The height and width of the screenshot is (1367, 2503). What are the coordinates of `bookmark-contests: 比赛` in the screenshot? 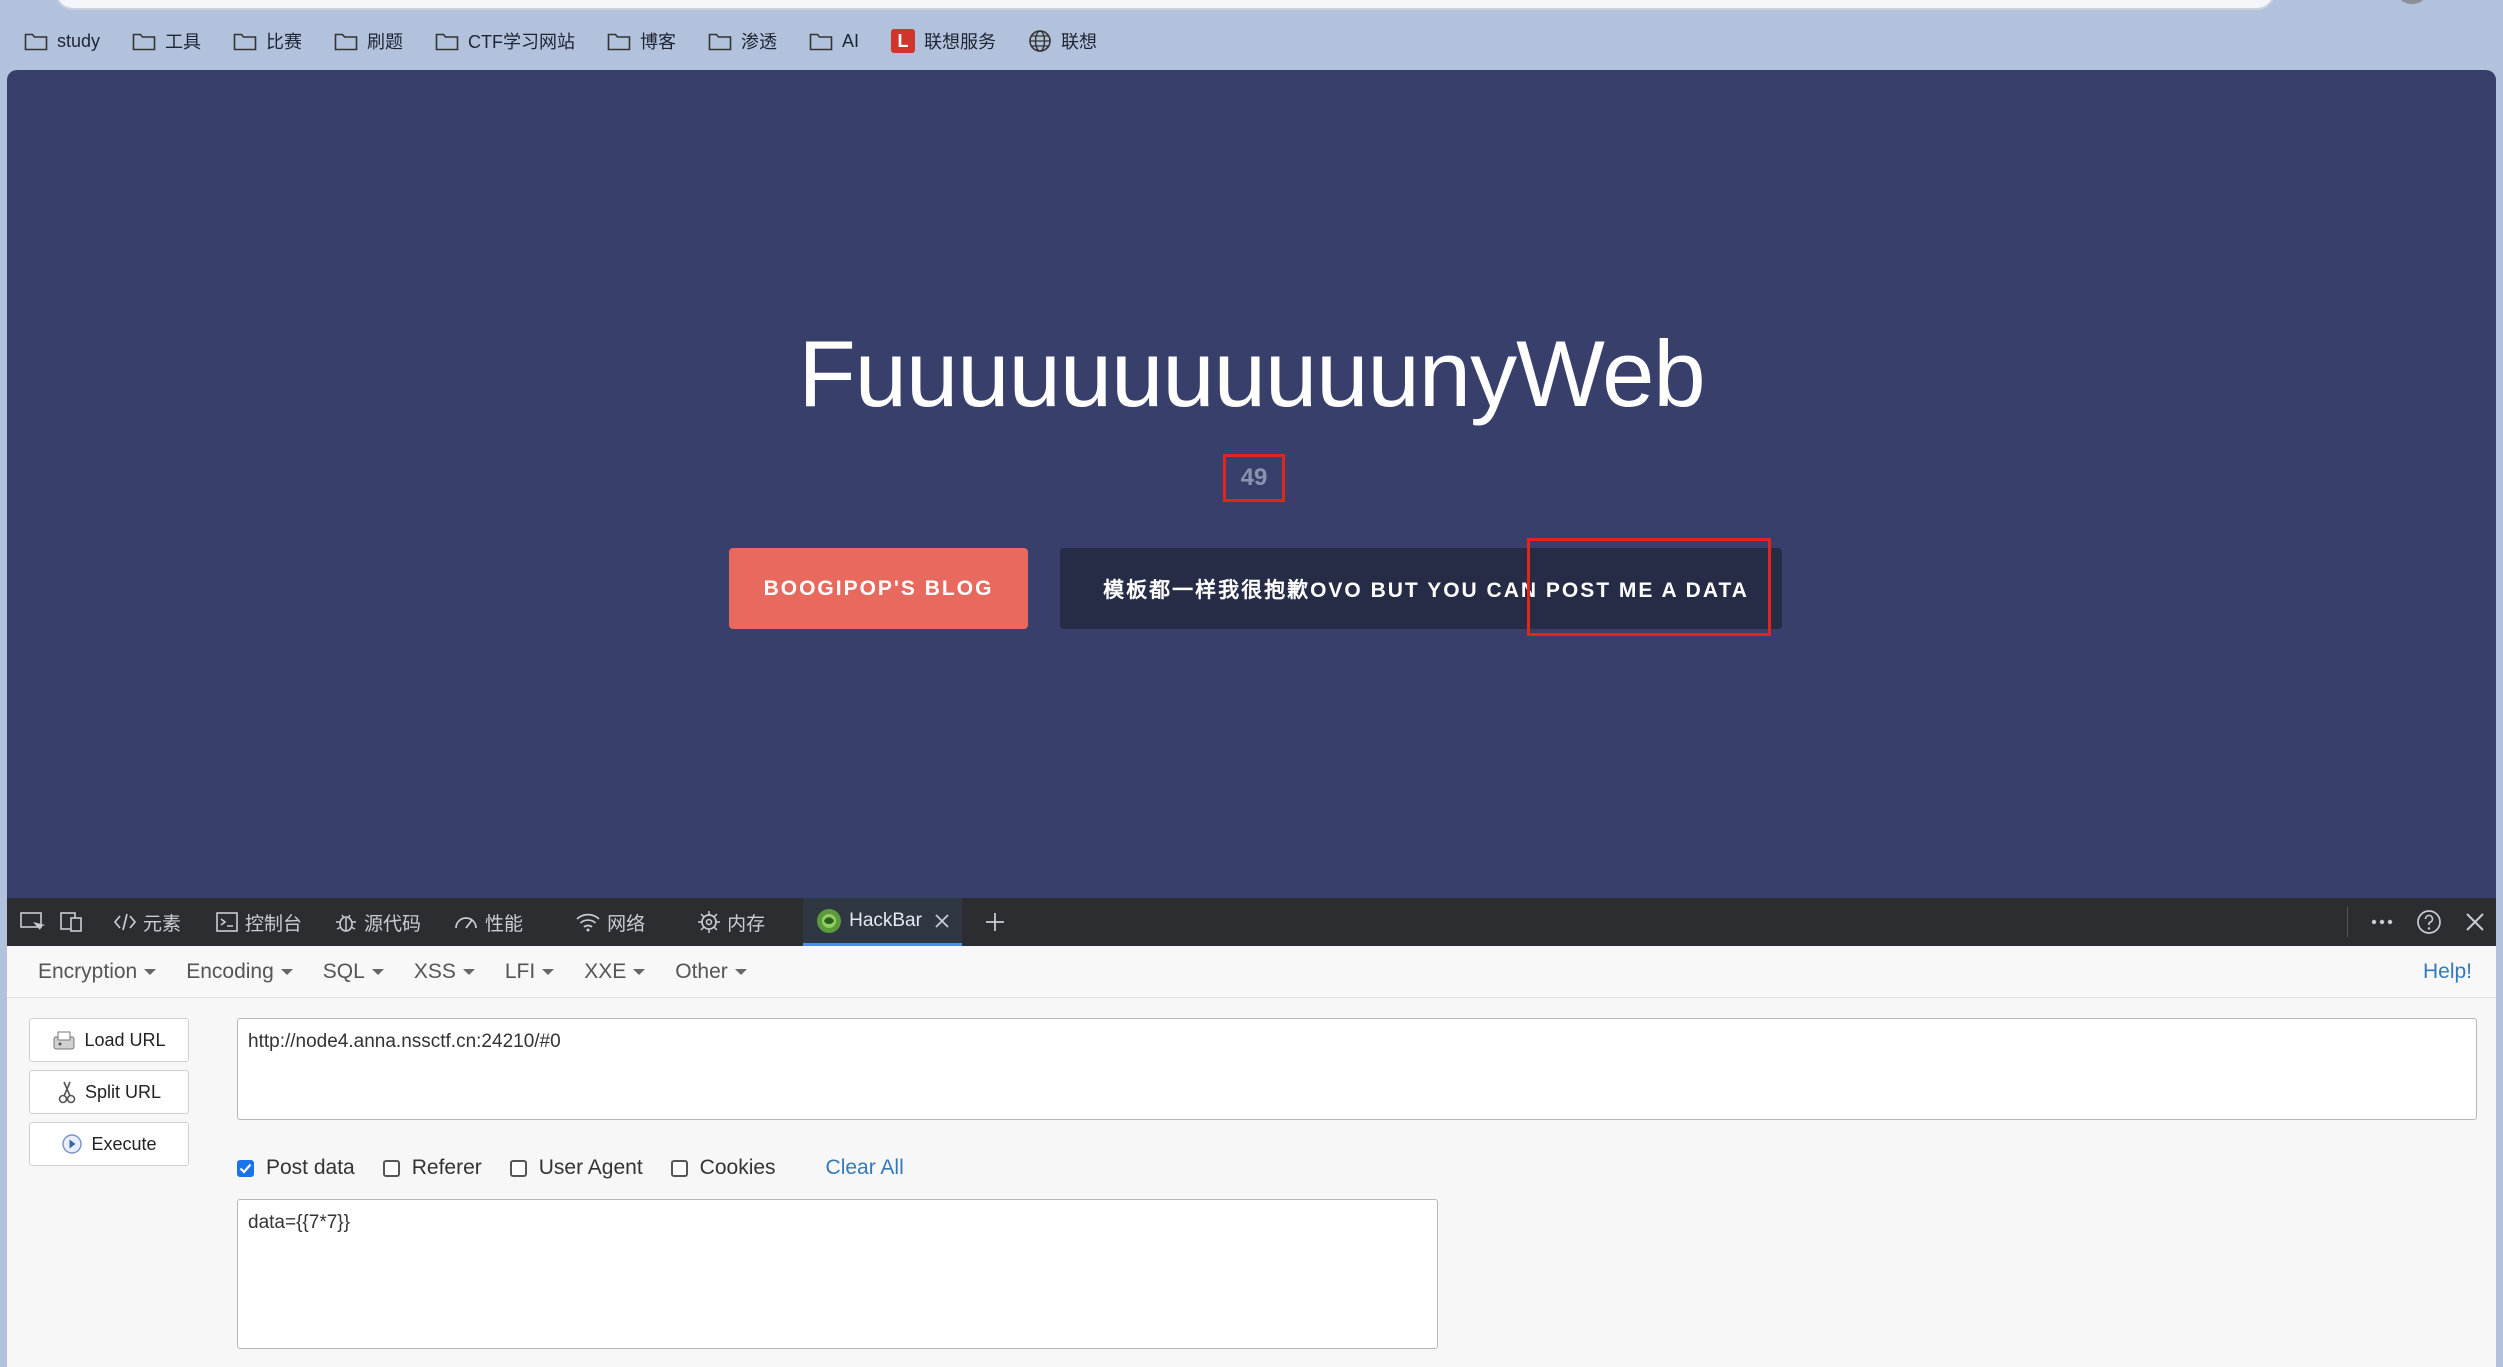 It's located at (267, 41).